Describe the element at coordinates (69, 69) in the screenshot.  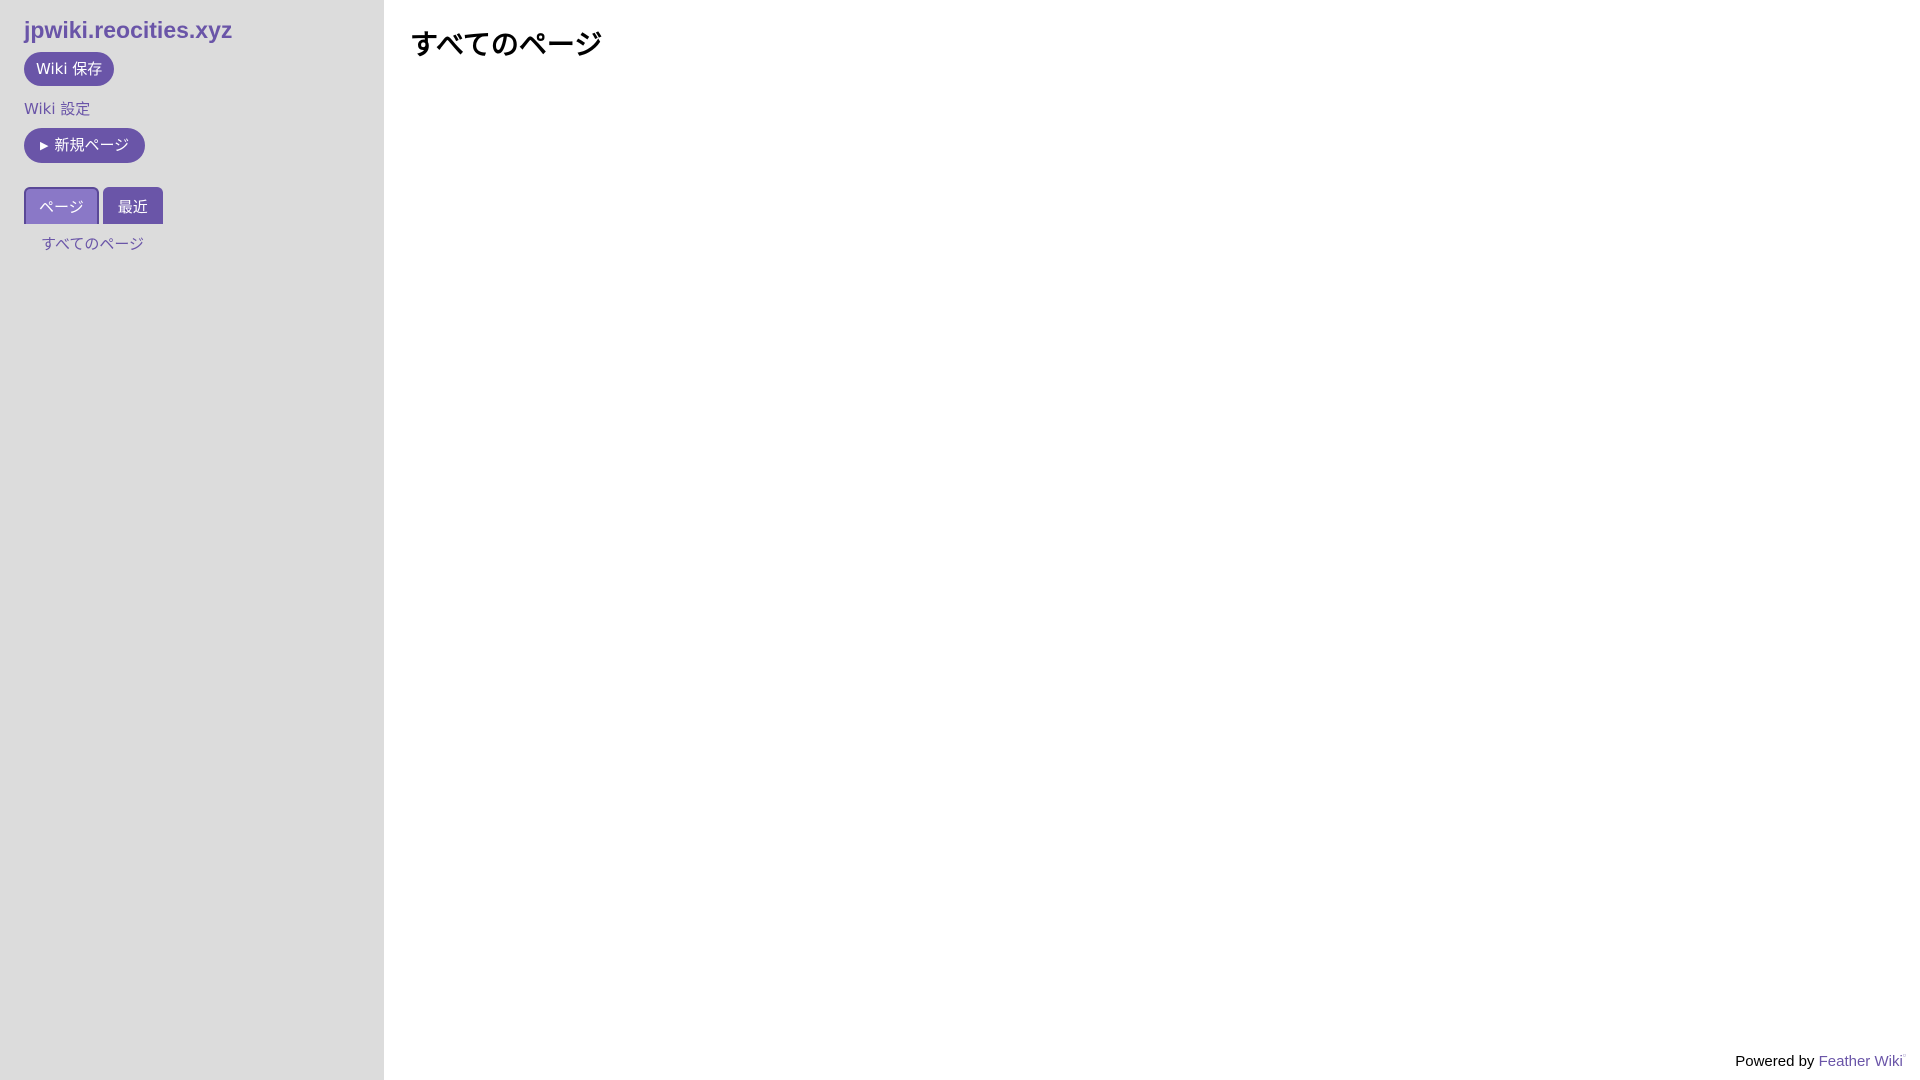
I see `save-wiki-button: Wiki 保存` at that location.